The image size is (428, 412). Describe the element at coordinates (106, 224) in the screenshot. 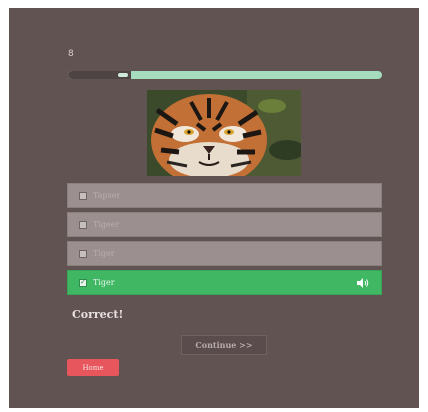

I see `answer-option-label: Tigeer` at that location.